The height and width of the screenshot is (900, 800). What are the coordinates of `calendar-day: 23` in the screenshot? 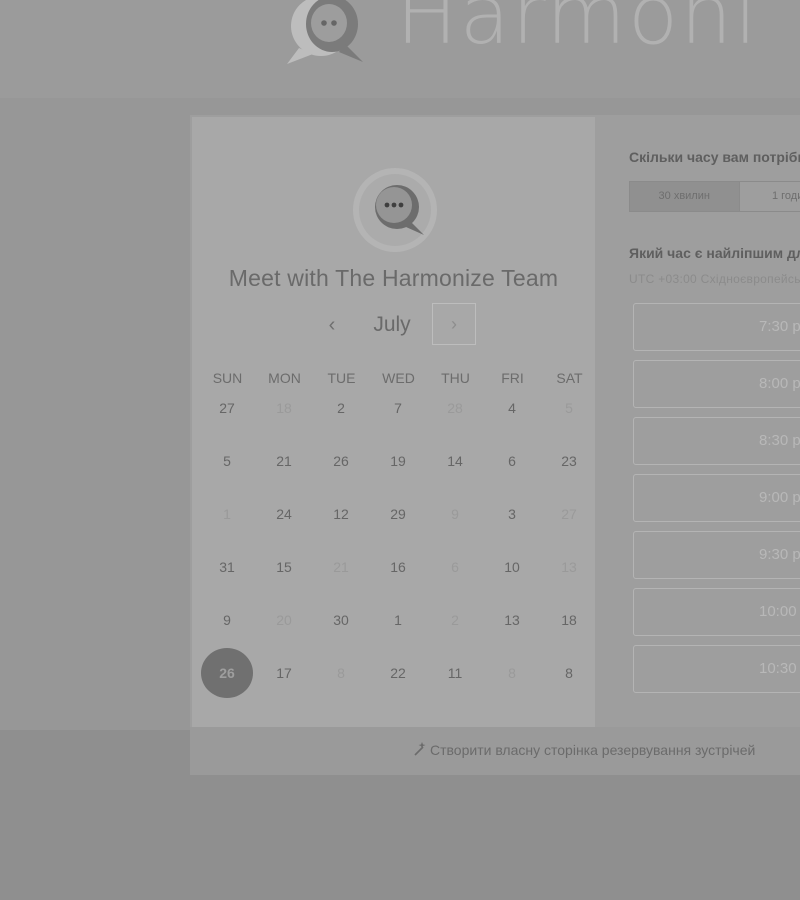 It's located at (569, 461).